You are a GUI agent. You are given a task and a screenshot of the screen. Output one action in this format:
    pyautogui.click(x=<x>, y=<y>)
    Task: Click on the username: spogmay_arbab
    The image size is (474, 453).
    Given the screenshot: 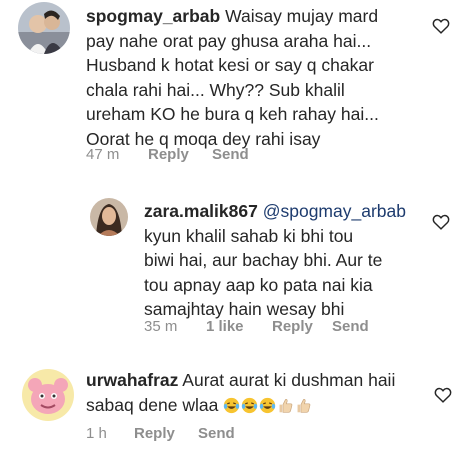 What is the action you would take?
    pyautogui.click(x=153, y=16)
    